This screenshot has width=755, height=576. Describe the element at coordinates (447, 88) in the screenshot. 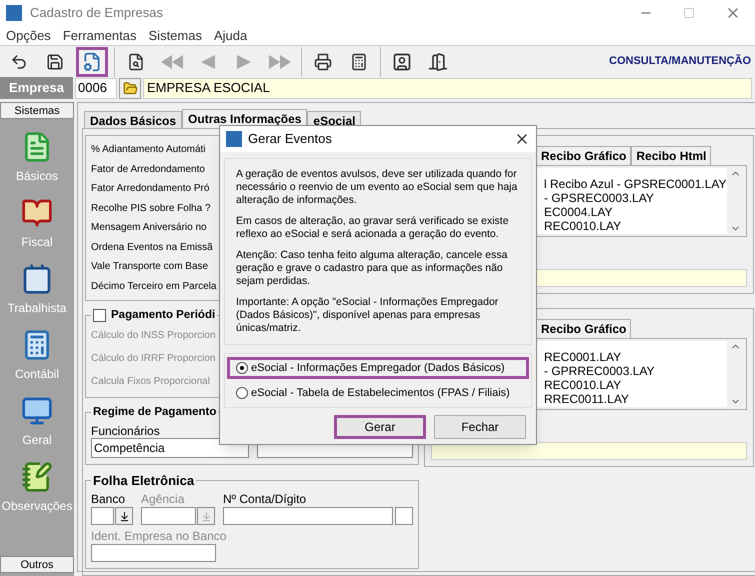

I see `company-name-field: EMPRESA ESOCIAL` at that location.